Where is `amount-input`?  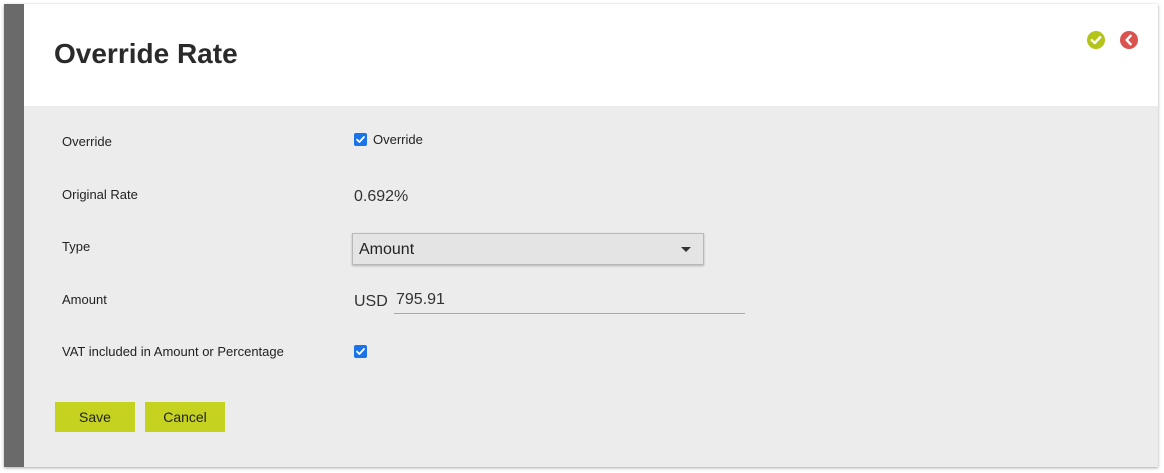
amount-input is located at coordinates (569, 300).